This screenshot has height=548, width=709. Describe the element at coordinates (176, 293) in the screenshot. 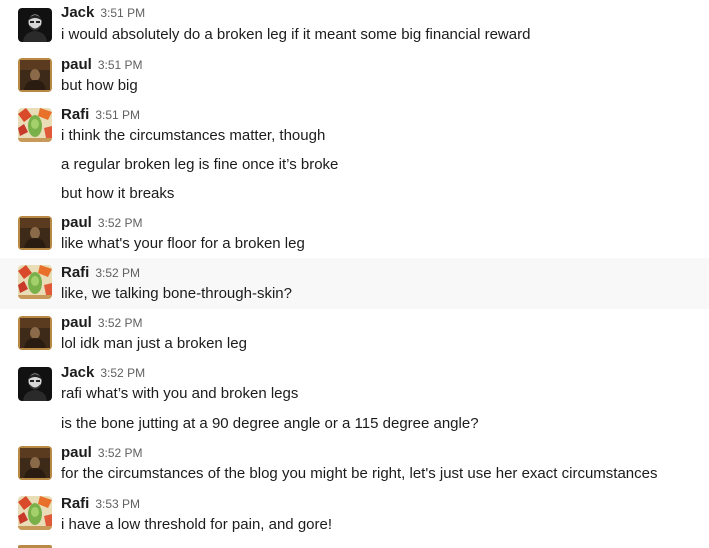

I see `message-text: like, we talking bone-through-skin?` at that location.